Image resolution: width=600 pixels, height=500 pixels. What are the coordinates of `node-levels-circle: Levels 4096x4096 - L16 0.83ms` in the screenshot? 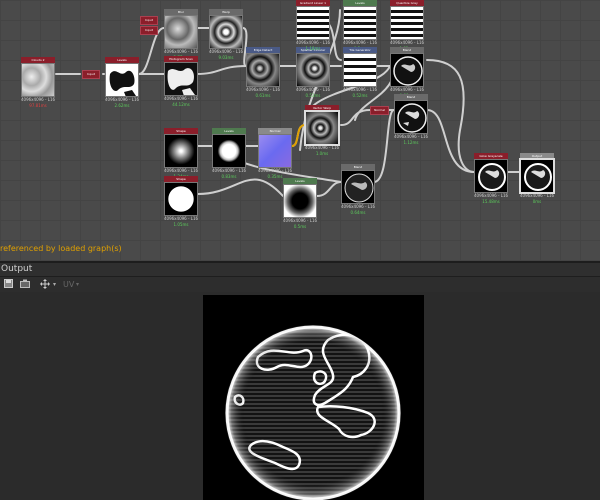 It's located at (229, 154).